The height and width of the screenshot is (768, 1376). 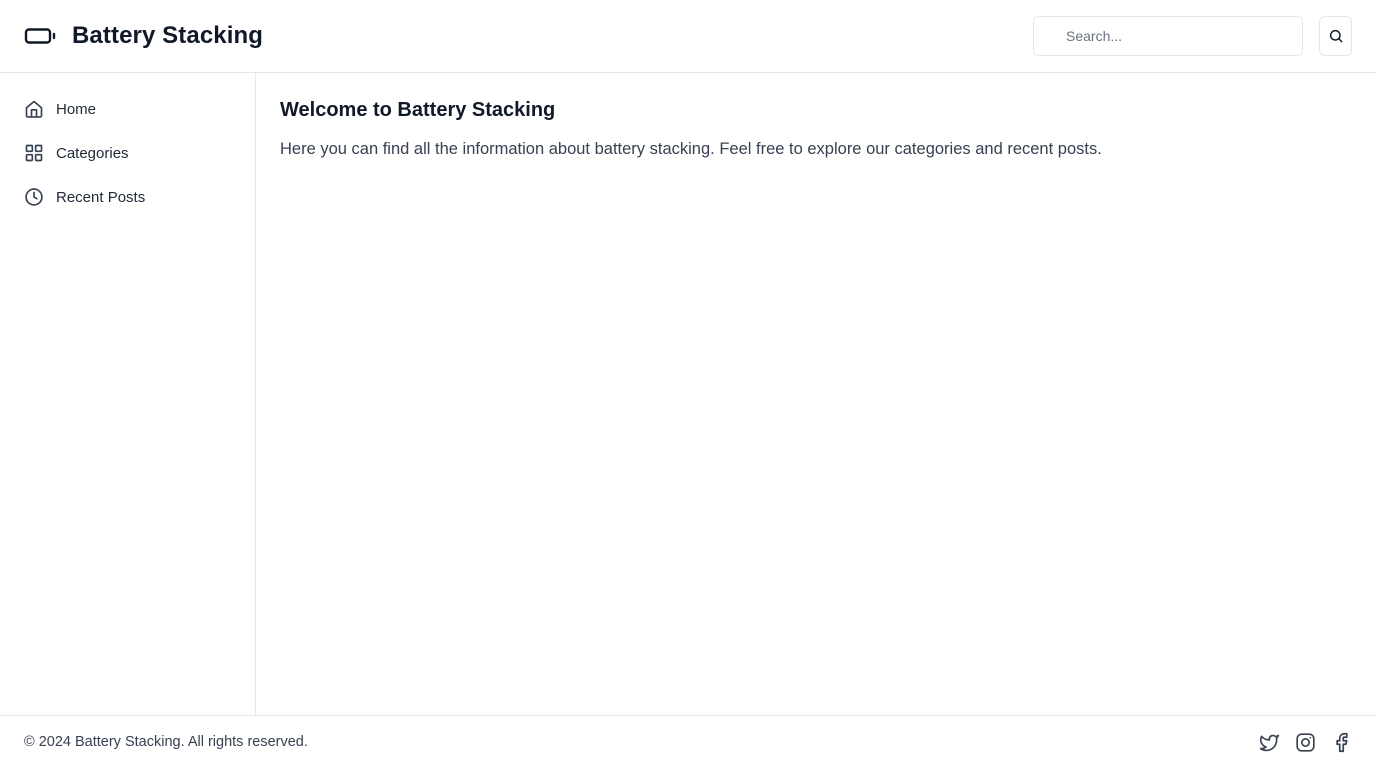 I want to click on sidebar-item-categories: Categories, so click(x=127, y=153).